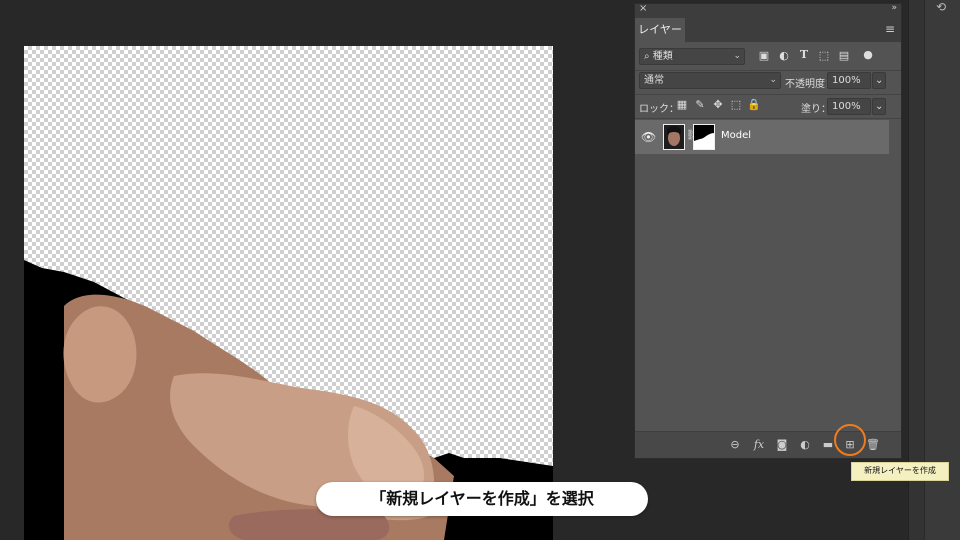 The width and height of the screenshot is (960, 540). I want to click on filter-toggle-icon: ●, so click(868, 54).